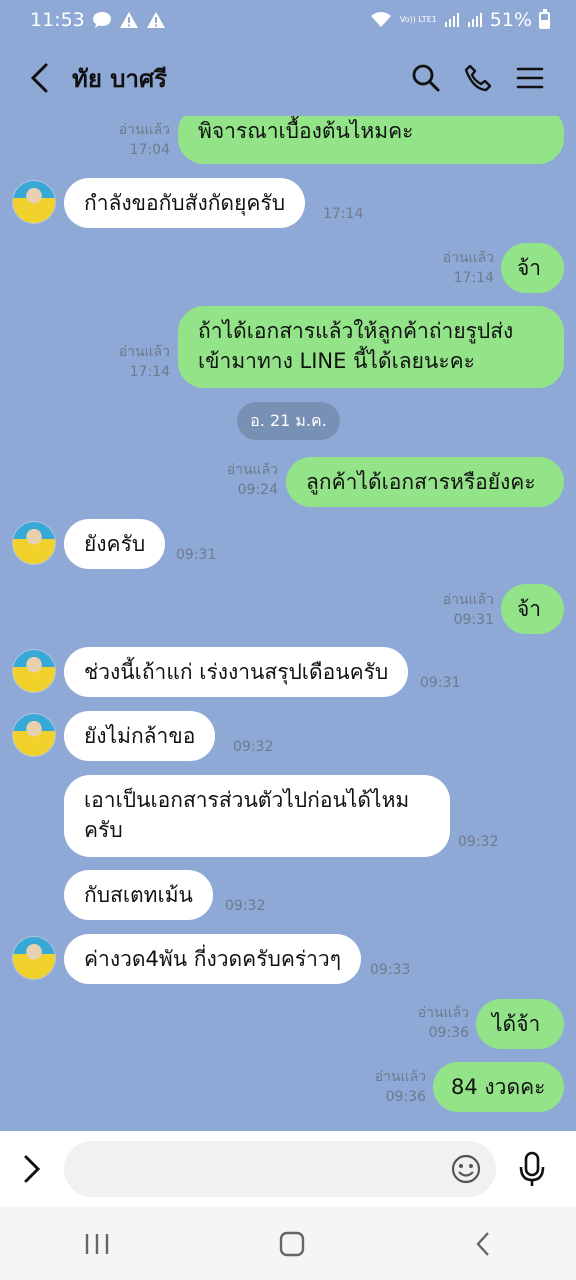 The height and width of the screenshot is (1280, 576). I want to click on message-bubble: ลูกค้าได้เอกสารหรือยังคะ, so click(425, 482).